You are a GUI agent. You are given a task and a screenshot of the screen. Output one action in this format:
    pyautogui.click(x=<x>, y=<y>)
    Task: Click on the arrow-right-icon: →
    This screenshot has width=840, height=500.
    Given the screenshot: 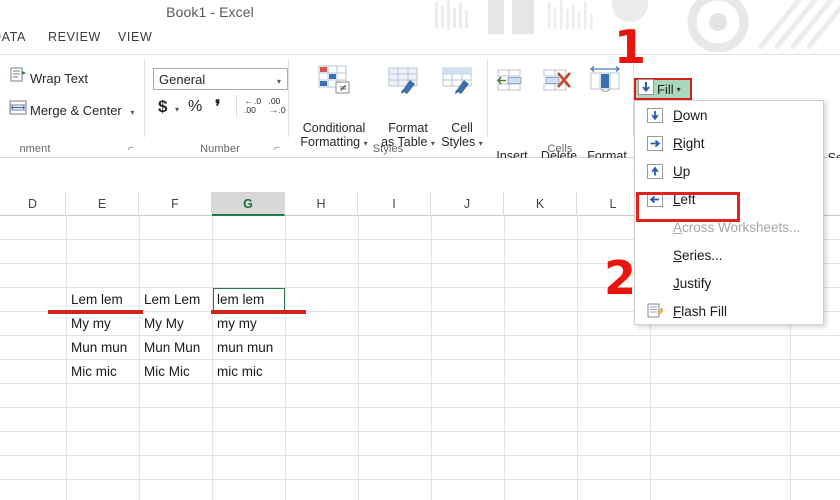 What is the action you would take?
    pyautogui.click(x=273, y=110)
    